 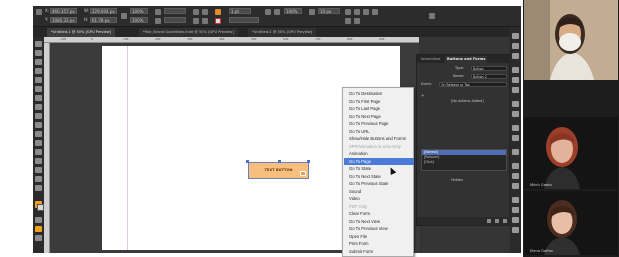 What do you see at coordinates (379, 161) in the screenshot?
I see `menu-item-go-to-page: Go To Page` at bounding box center [379, 161].